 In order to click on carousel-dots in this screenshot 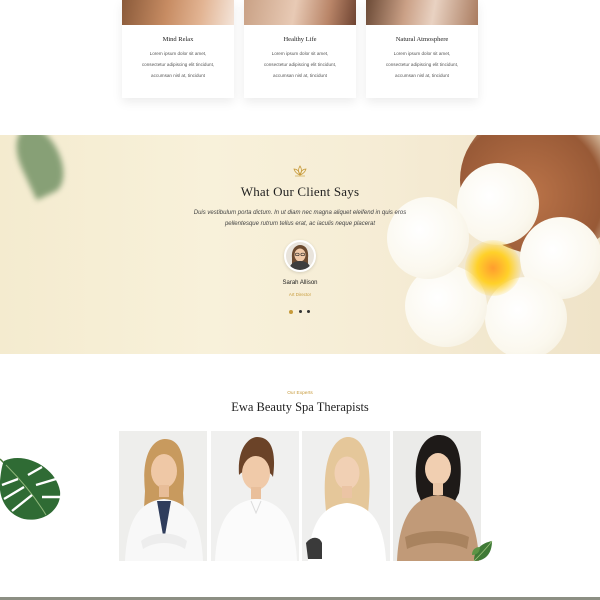, I will do `click(301, 312)`.